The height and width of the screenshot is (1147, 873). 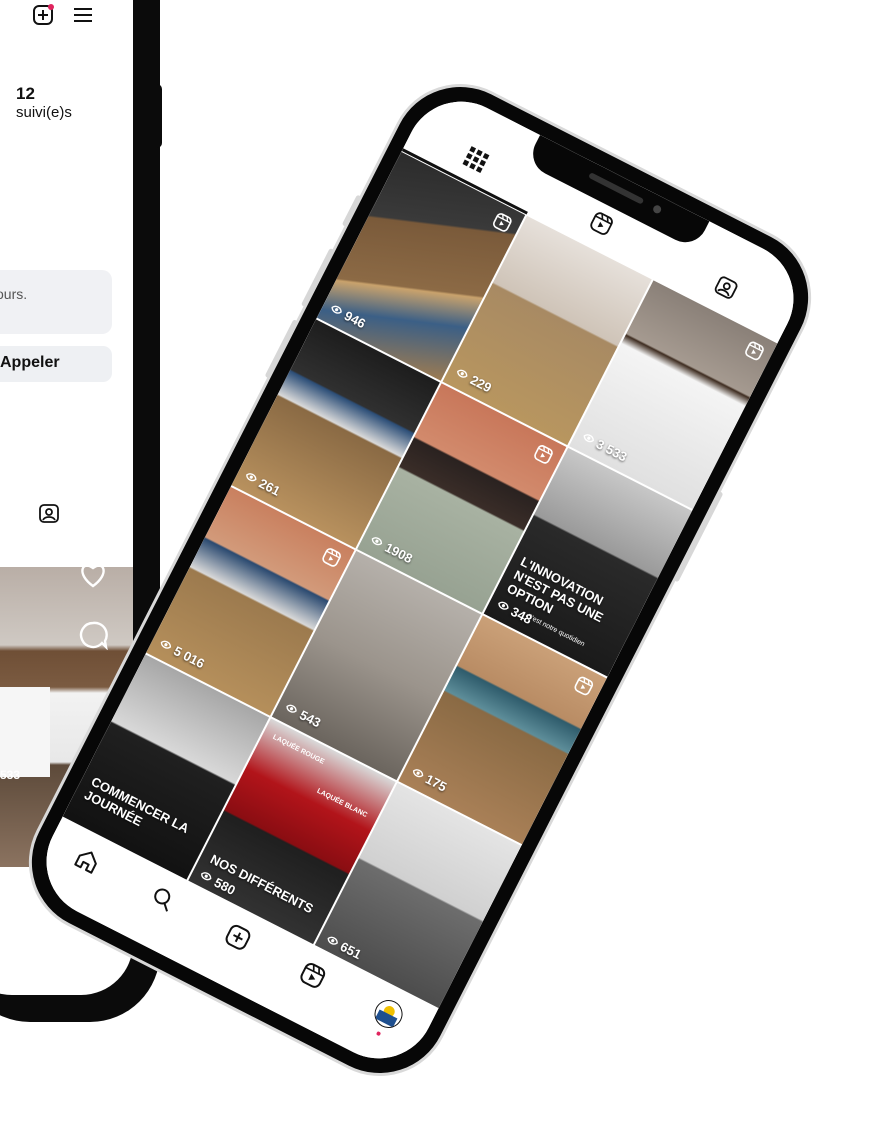 I want to click on grid-icon, so click(x=476, y=160).